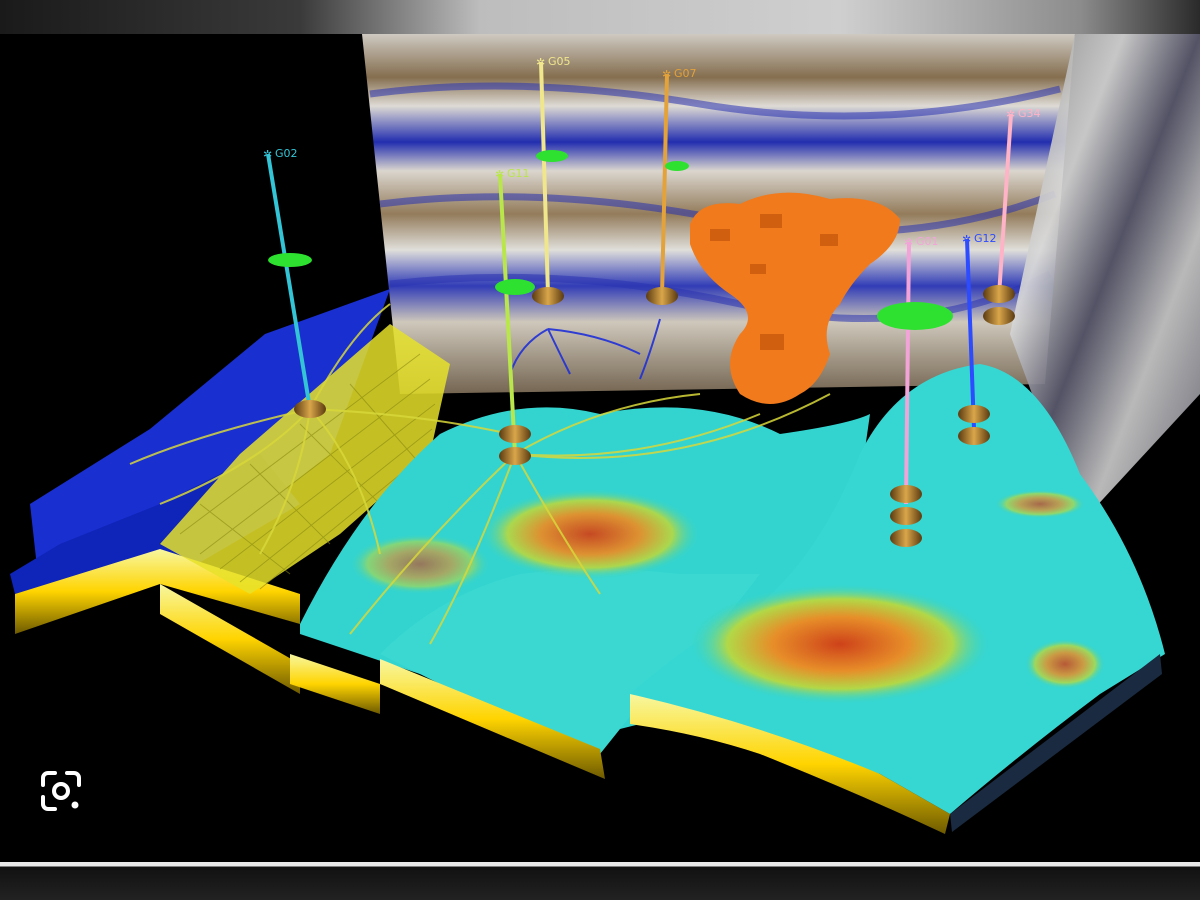  Describe the element at coordinates (518, 173) in the screenshot. I see `well-label: G11` at that location.